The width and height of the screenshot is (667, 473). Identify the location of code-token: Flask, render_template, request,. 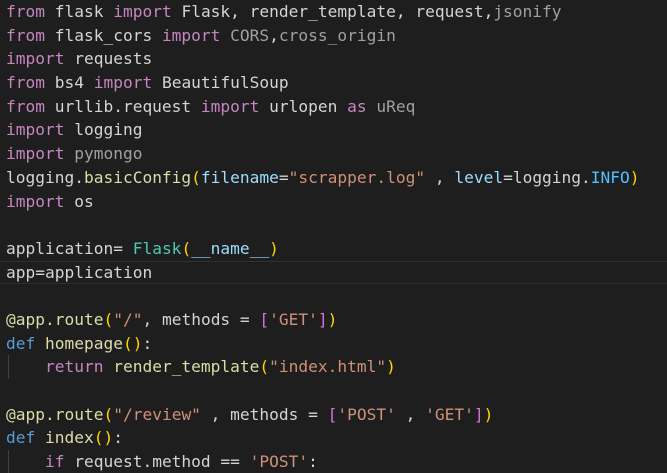
(332, 11).